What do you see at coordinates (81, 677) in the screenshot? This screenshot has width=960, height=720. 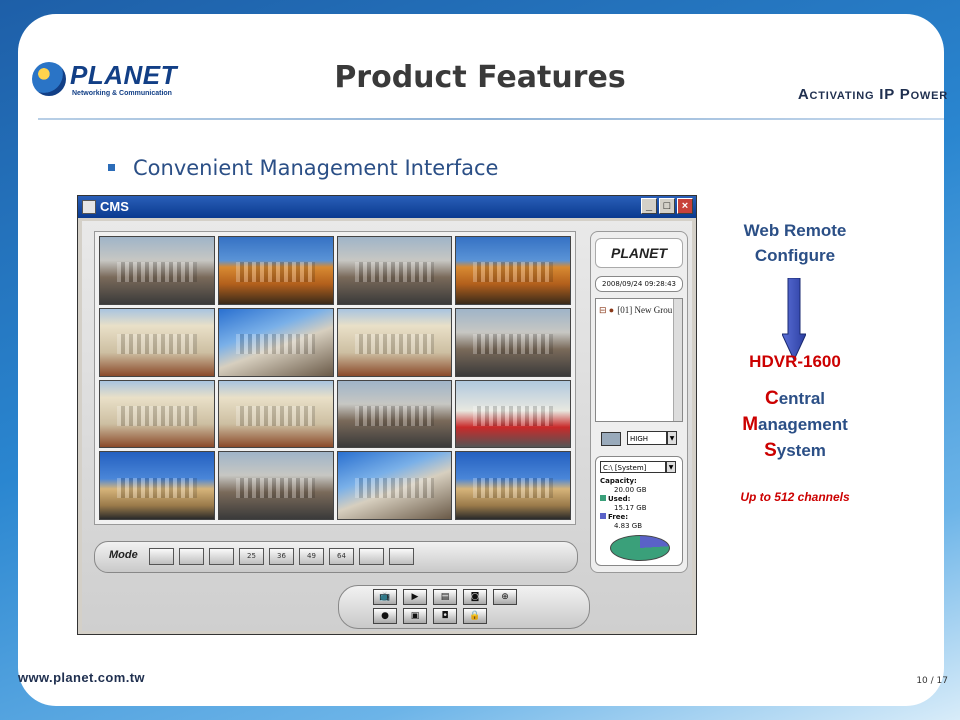 I see `footer-url: www.planet.com.tw` at bounding box center [81, 677].